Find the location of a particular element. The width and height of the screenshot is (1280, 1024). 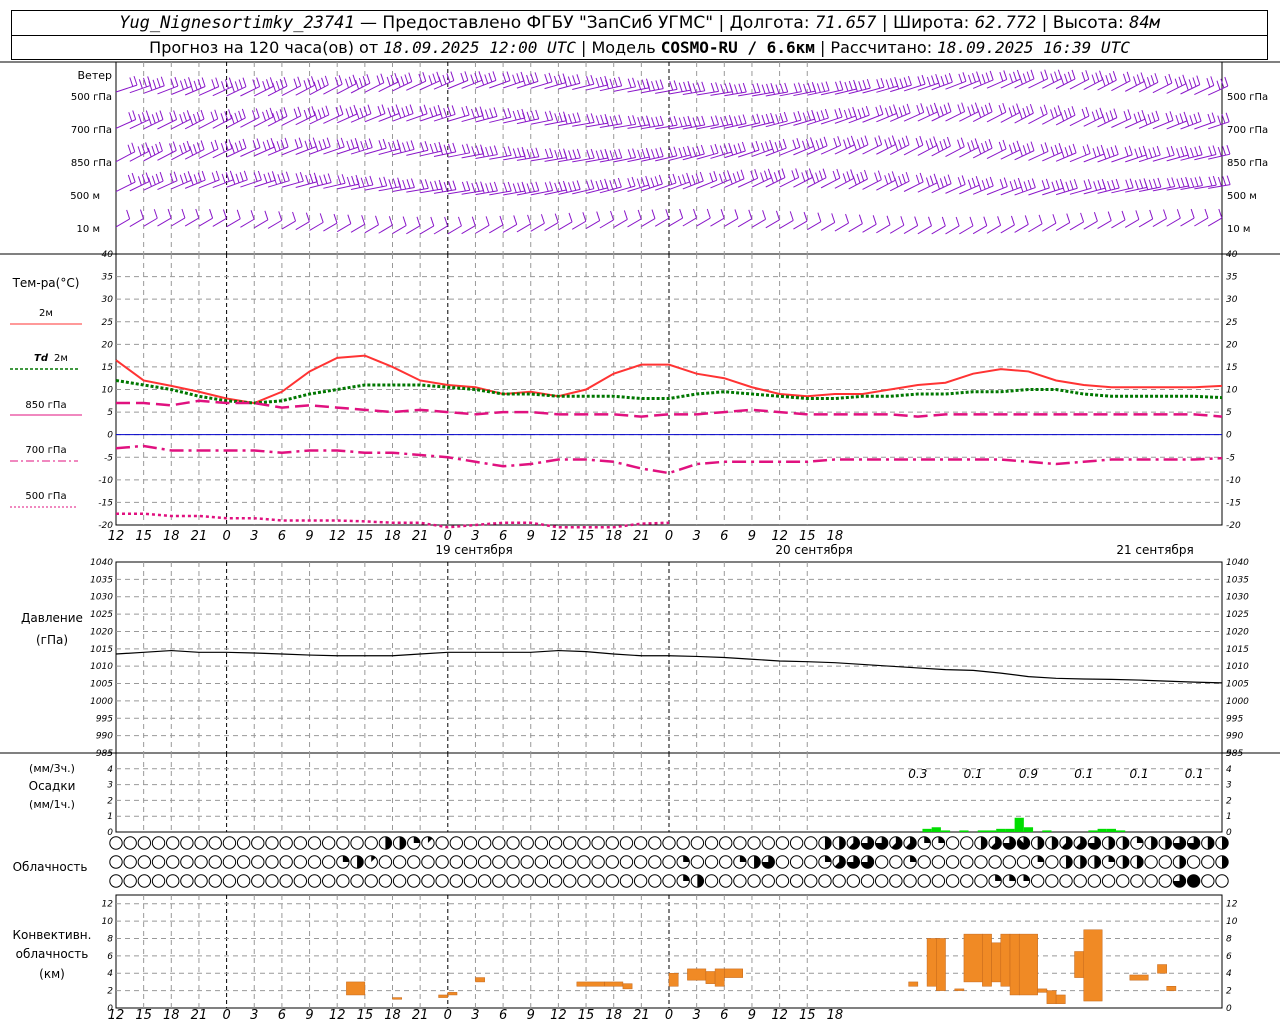

y-tick-label-right: -5 is located at coordinates (1230, 458).